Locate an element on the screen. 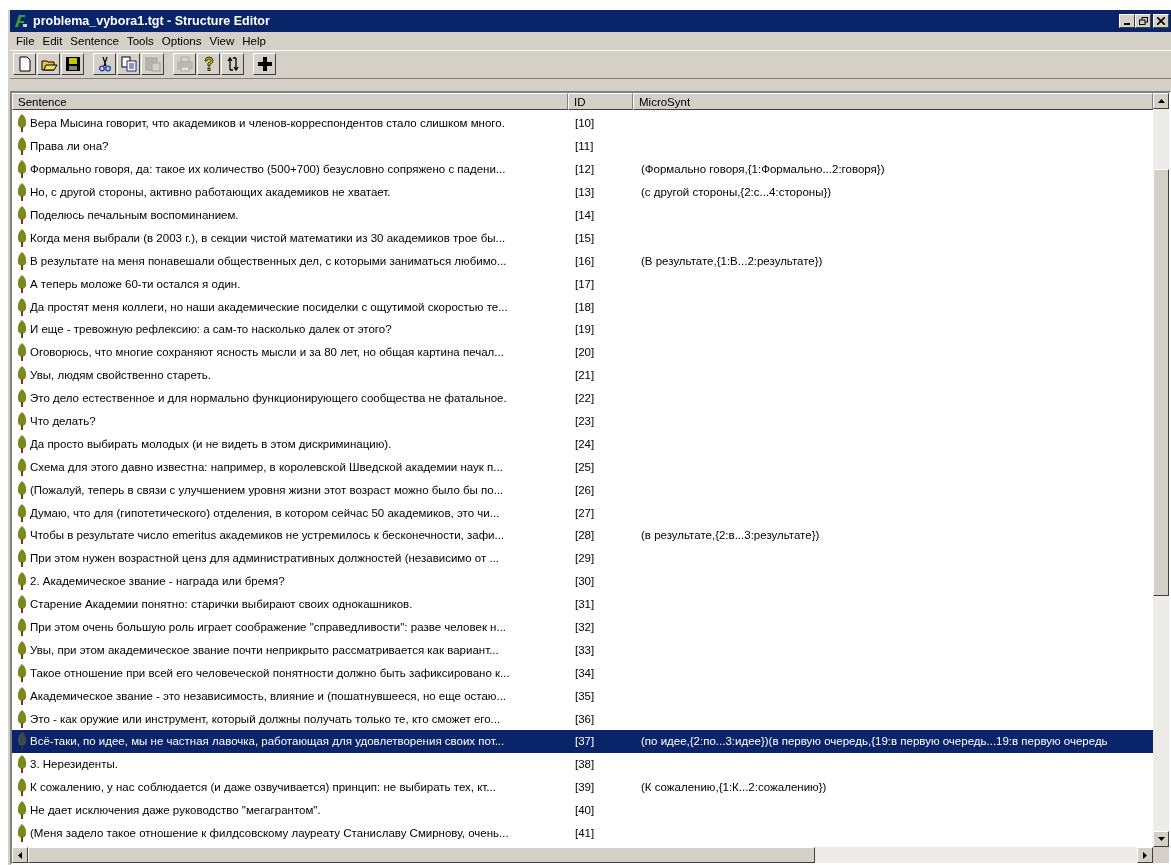 This screenshot has width=1171, height=865. sentence-id: [18] is located at coordinates (585, 306).